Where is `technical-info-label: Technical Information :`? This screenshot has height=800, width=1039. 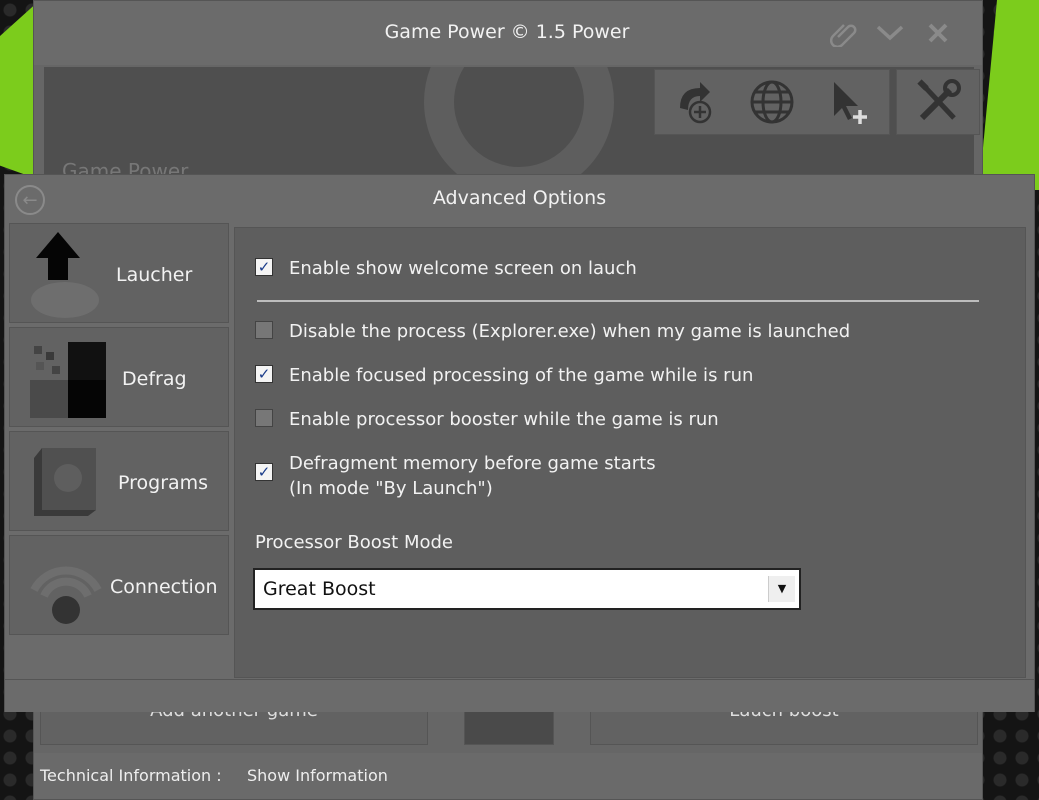
technical-info-label: Technical Information : is located at coordinates (131, 775).